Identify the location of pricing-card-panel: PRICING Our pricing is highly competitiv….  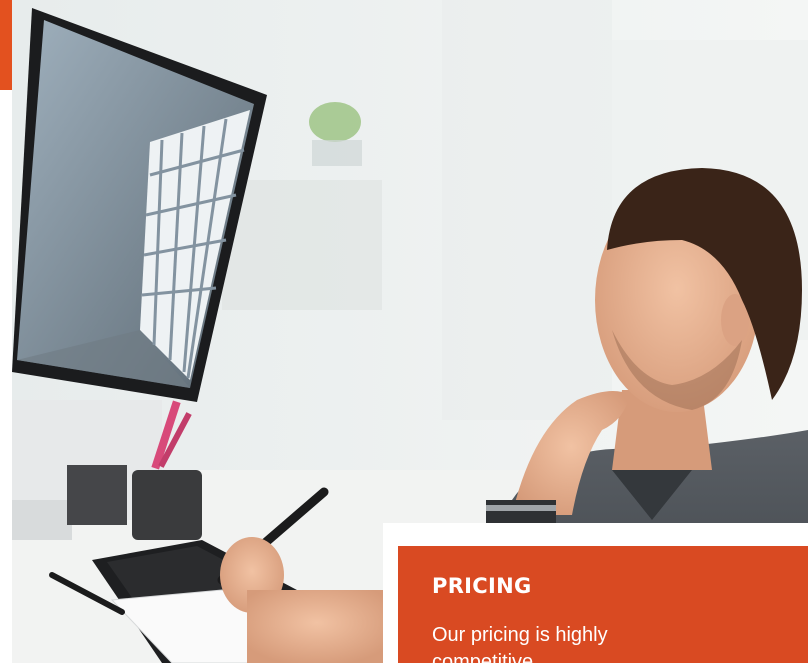
(603, 604).